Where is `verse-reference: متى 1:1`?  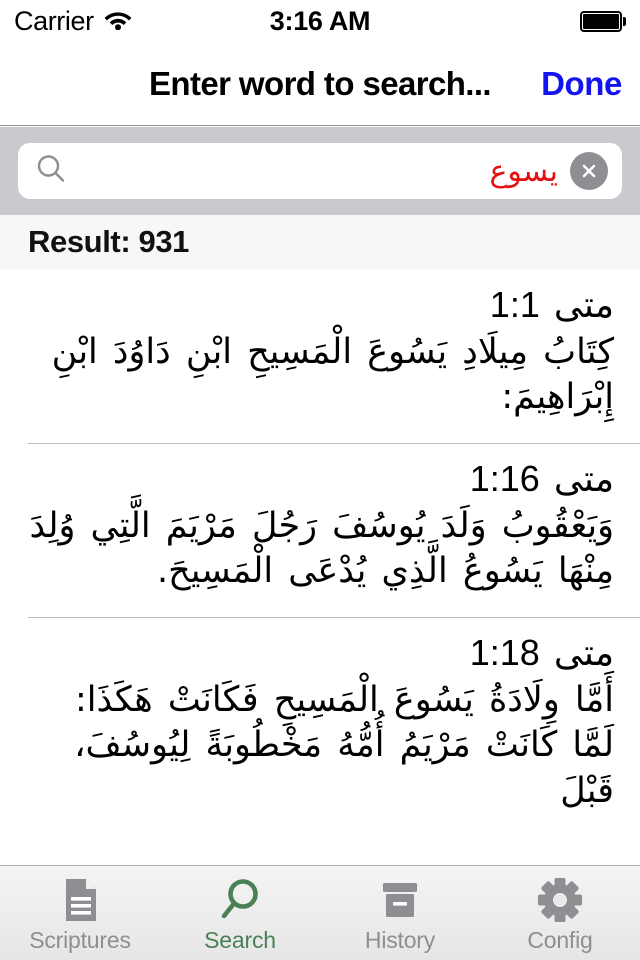 verse-reference: متى 1:1 is located at coordinates (320, 305).